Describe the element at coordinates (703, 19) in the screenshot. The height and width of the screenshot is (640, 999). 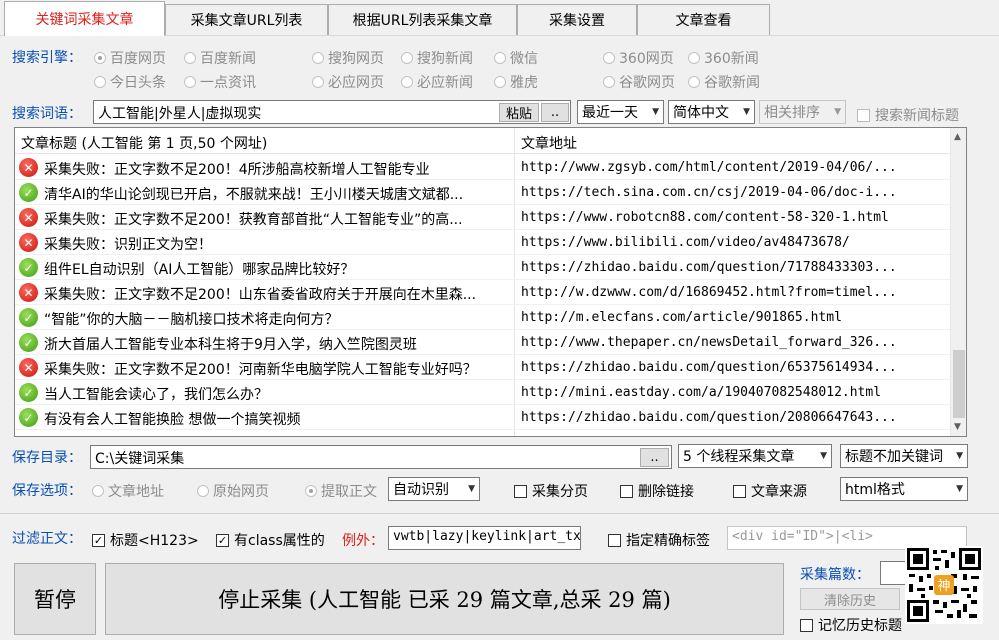
I see `tab-article-view: 文章查看` at that location.